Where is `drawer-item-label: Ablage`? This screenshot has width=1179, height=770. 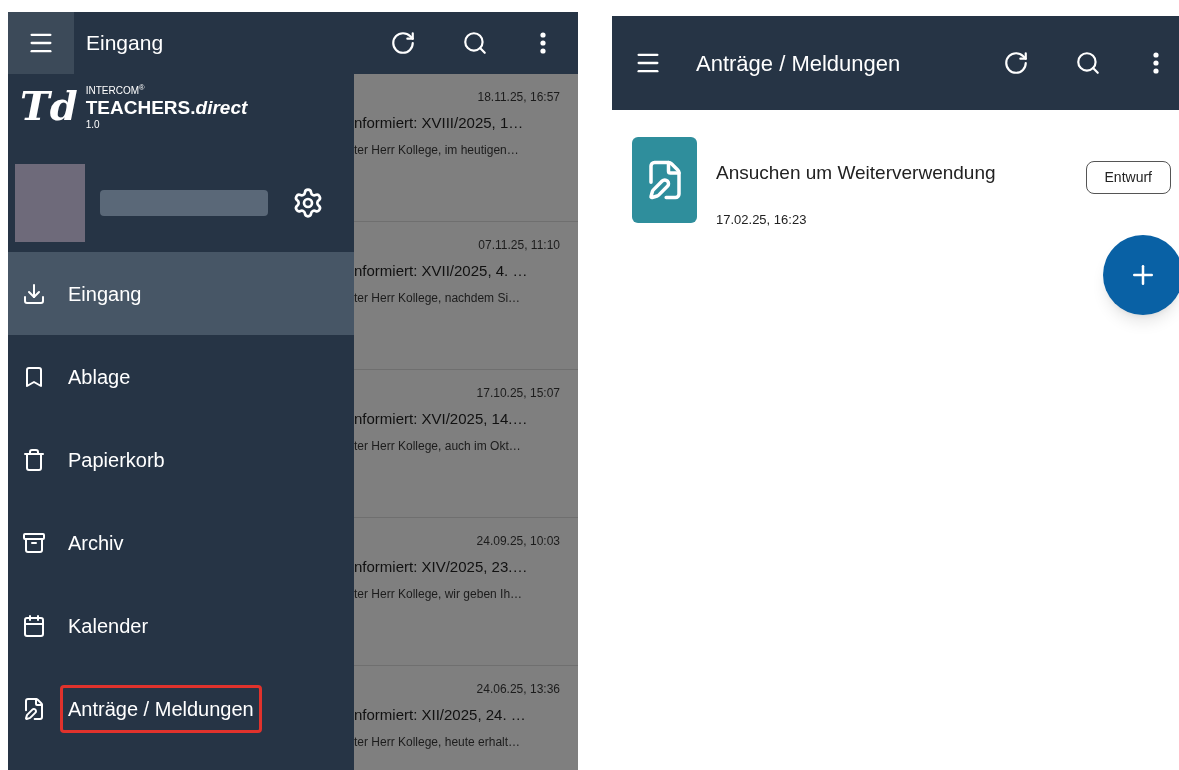 drawer-item-label: Ablage is located at coordinates (99, 377).